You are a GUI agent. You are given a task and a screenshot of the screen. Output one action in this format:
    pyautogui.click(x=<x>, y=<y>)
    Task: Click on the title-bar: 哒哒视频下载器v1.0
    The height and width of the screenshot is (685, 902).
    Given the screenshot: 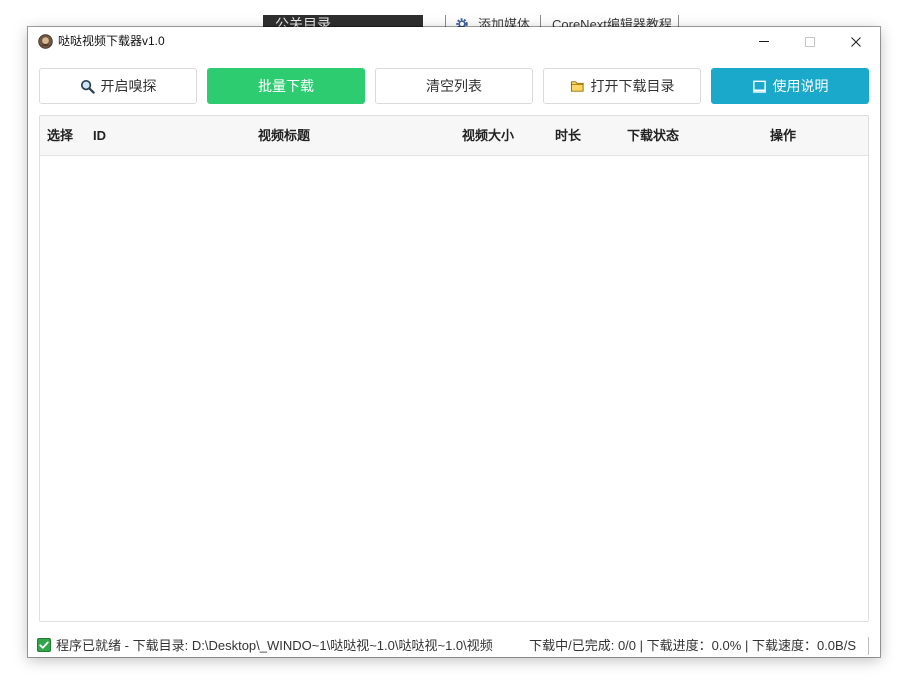 What is the action you would take?
    pyautogui.click(x=454, y=41)
    